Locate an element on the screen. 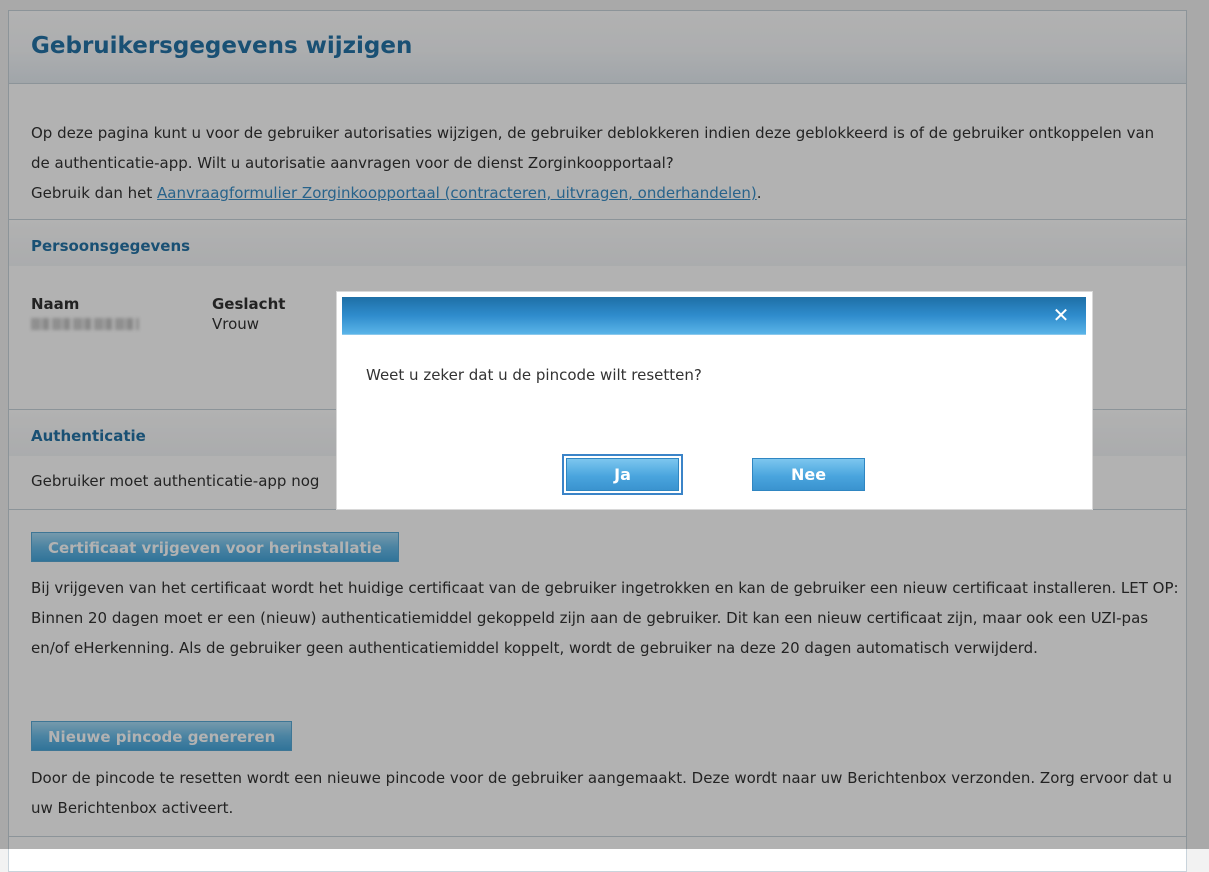 This screenshot has height=872, width=1209. dialog-title-bar: ✕ is located at coordinates (714, 316).